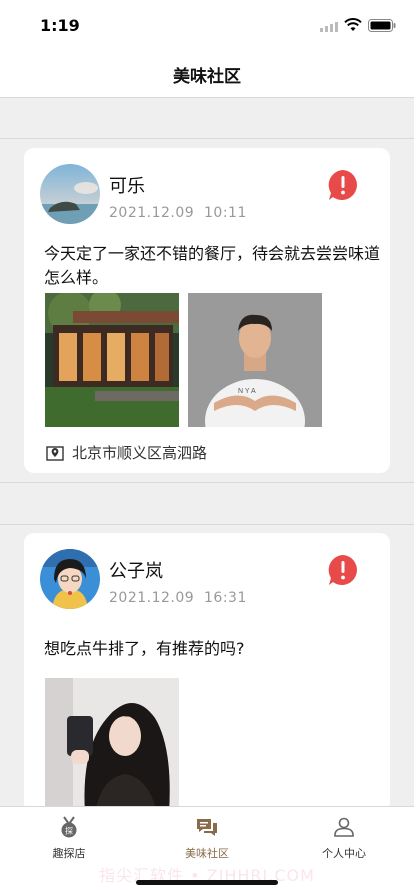 Image resolution: width=414 pixels, height=896 pixels. Describe the element at coordinates (207, 882) in the screenshot. I see `home-indicator` at that location.